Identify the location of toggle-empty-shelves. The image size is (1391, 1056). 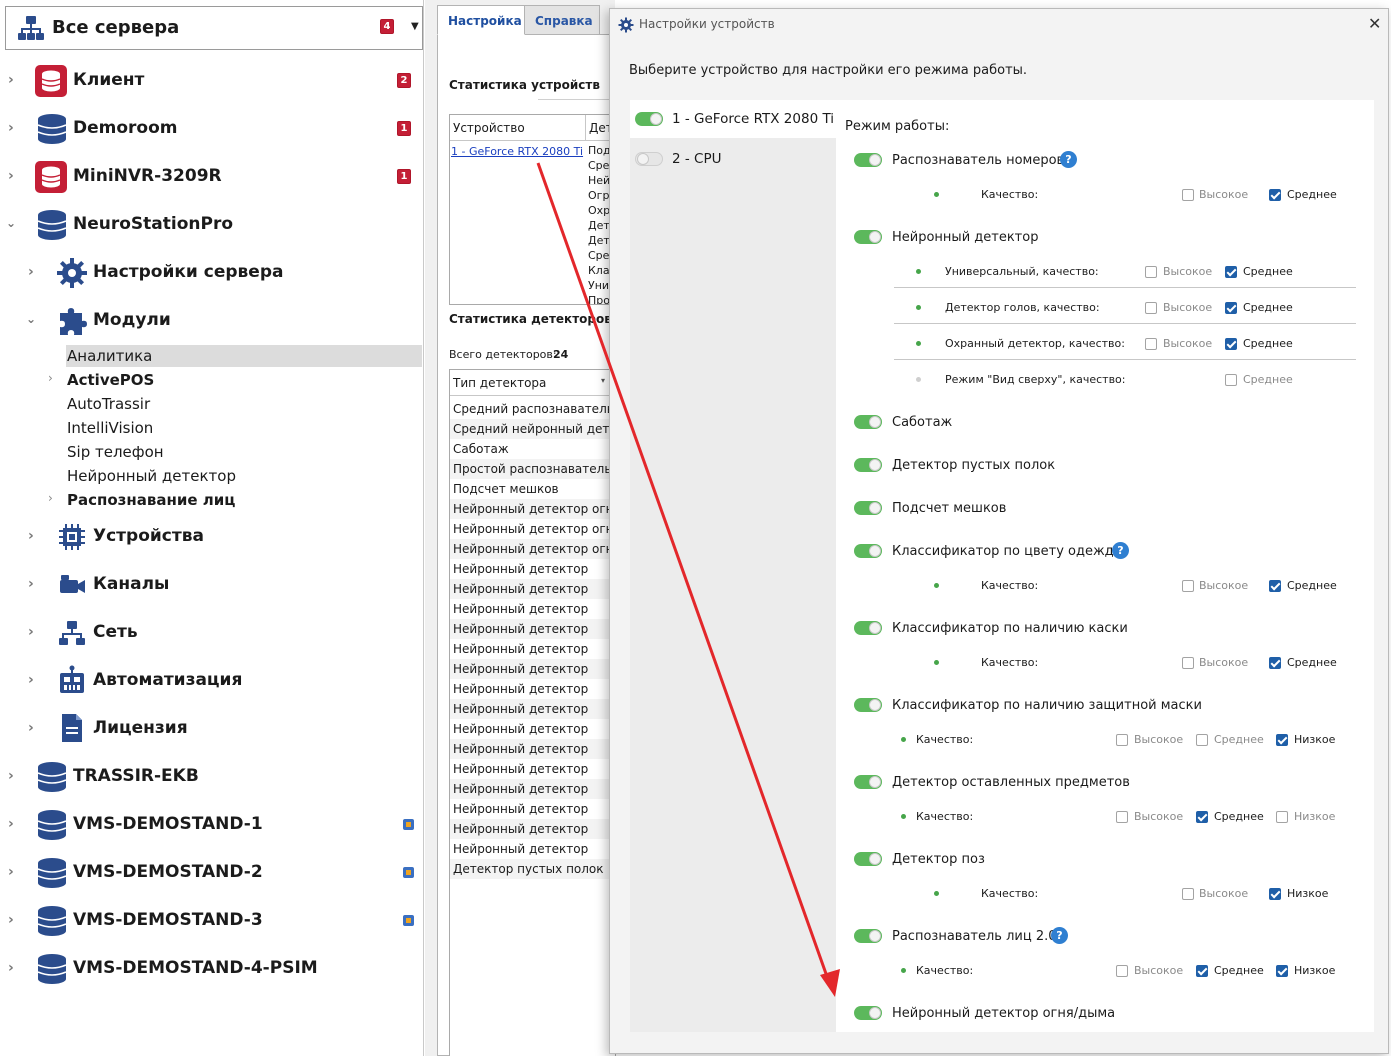
(868, 465).